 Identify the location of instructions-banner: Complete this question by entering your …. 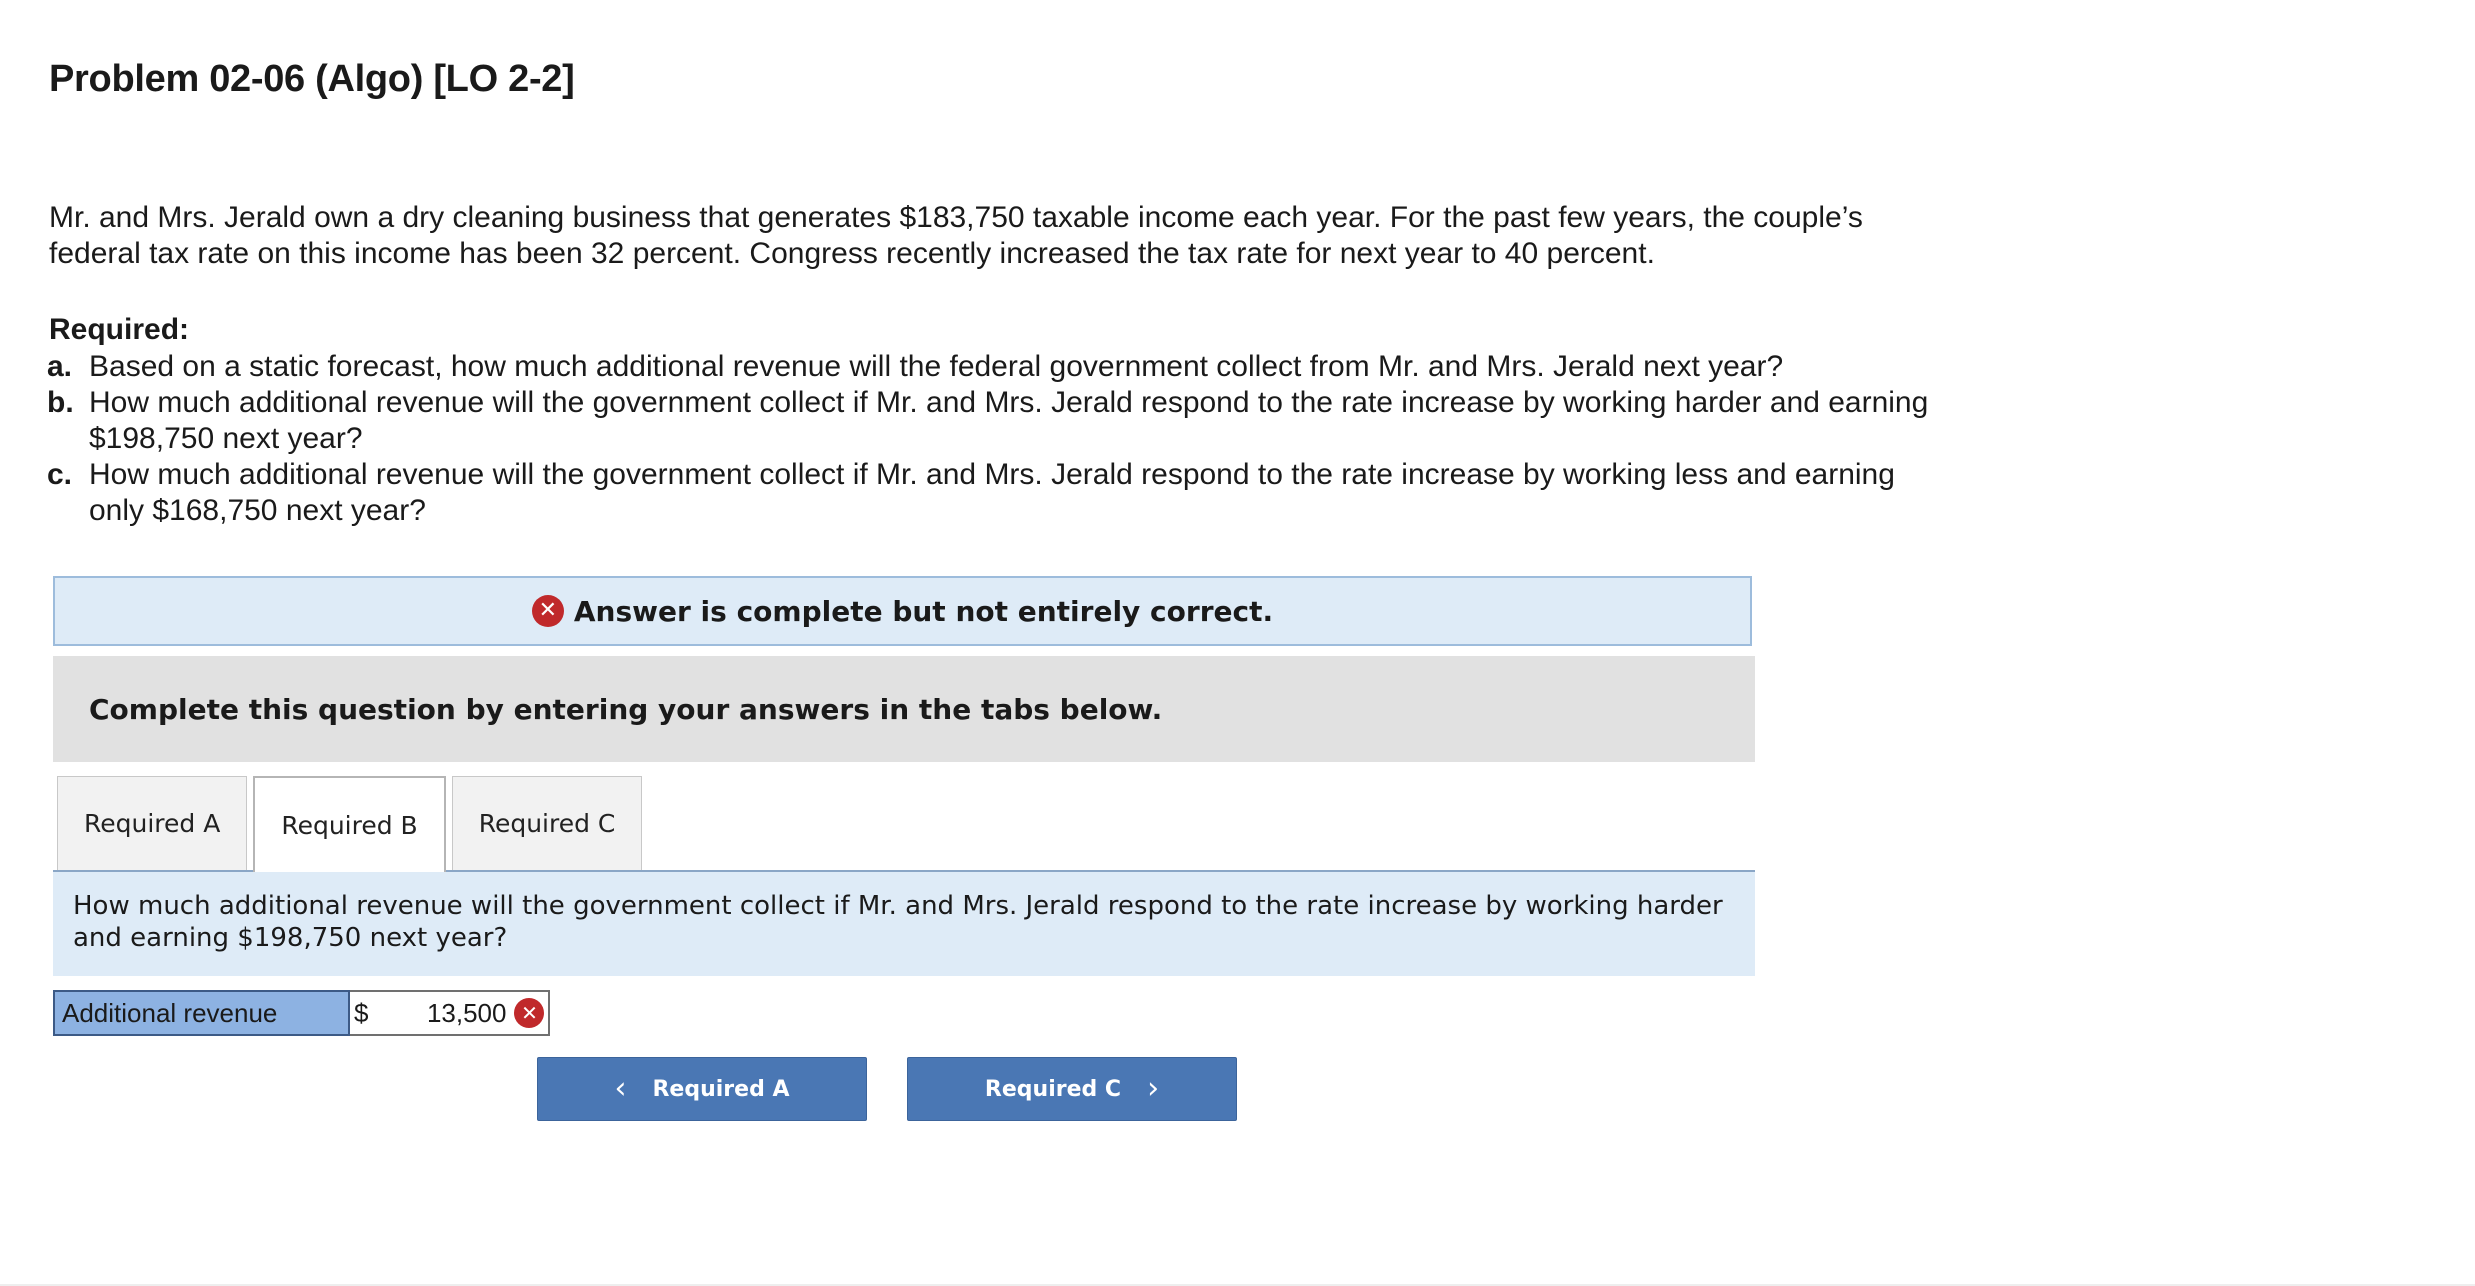
(904, 709).